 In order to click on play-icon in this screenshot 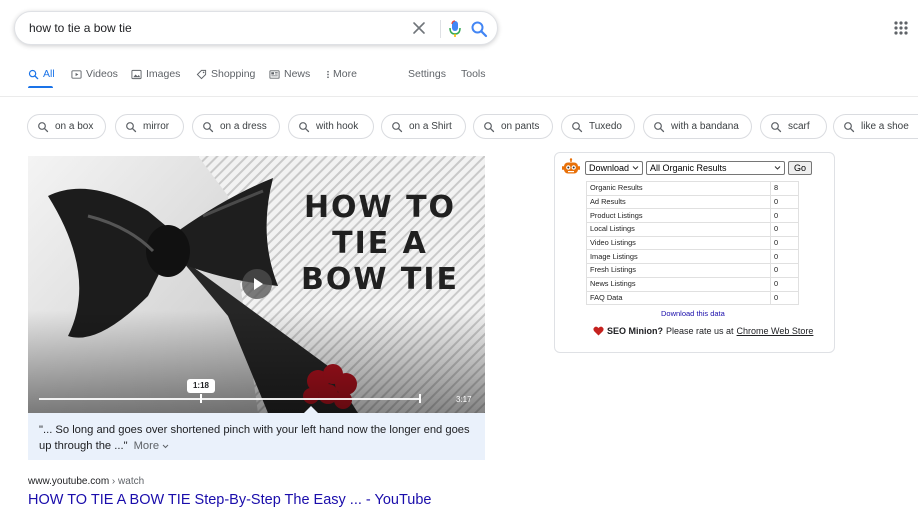, I will do `click(258, 284)`.